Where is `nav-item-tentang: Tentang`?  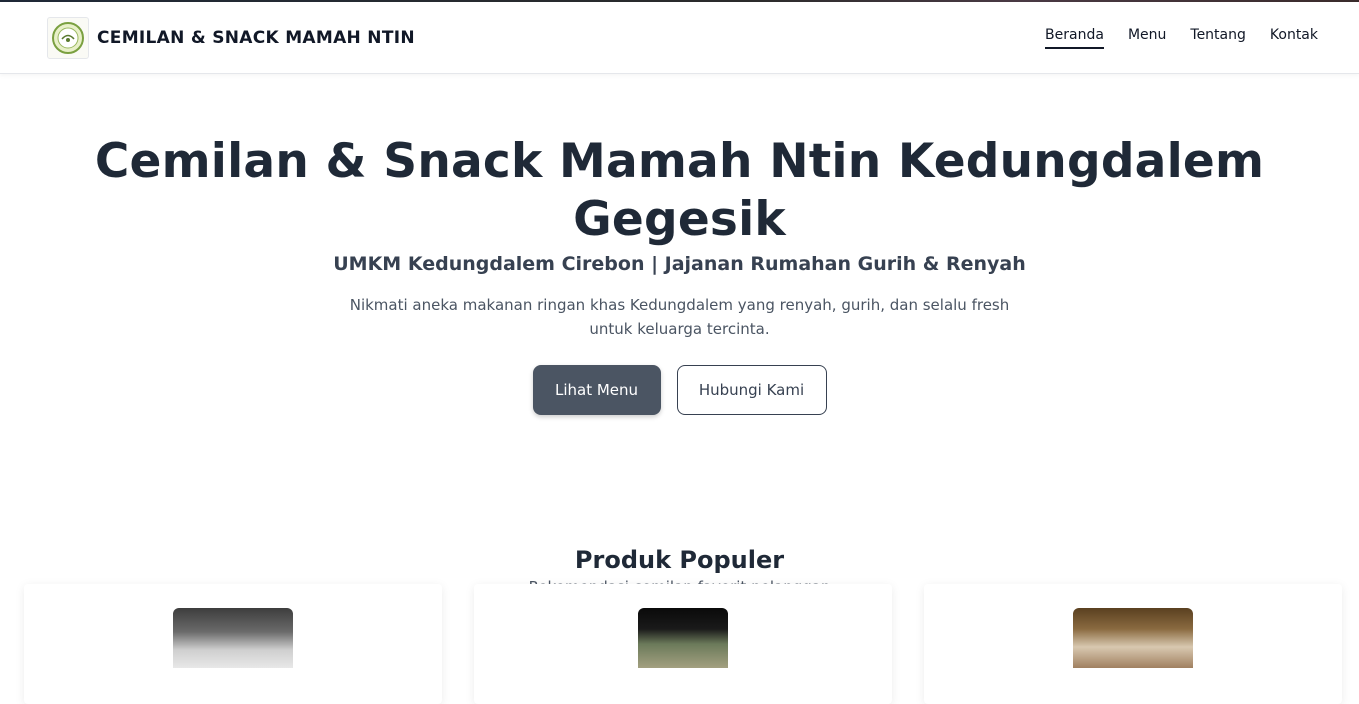 nav-item-tentang: Tentang is located at coordinates (1218, 38).